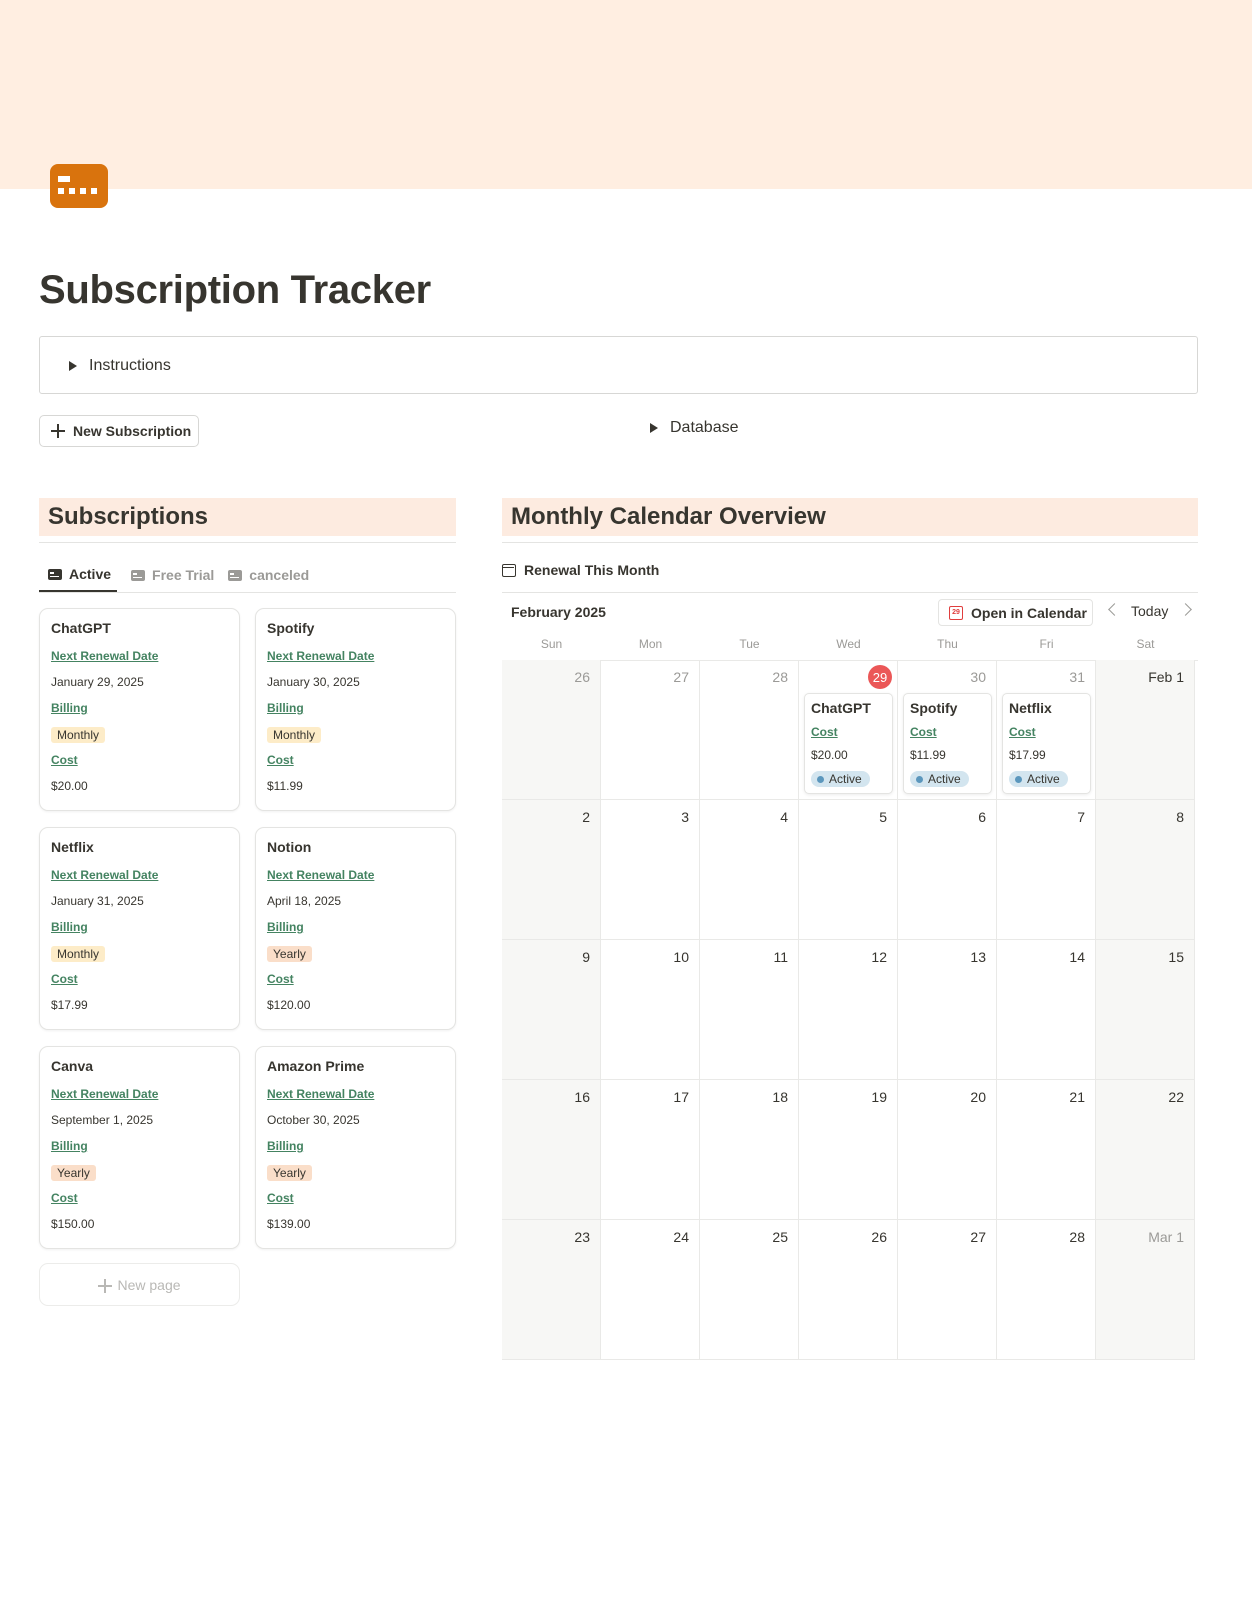 This screenshot has width=1252, height=1614. What do you see at coordinates (685, 817) in the screenshot?
I see `day-number: 3` at bounding box center [685, 817].